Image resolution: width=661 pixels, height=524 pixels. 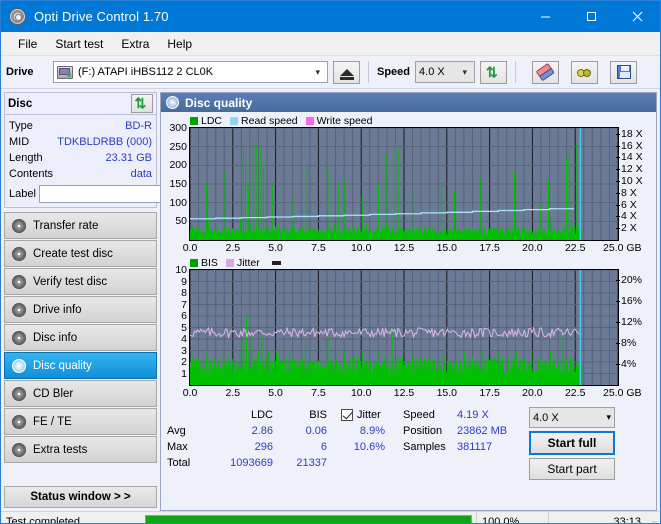 What do you see at coordinates (60, 449) in the screenshot?
I see `sidebar-item-label: Extra tests` at bounding box center [60, 449].